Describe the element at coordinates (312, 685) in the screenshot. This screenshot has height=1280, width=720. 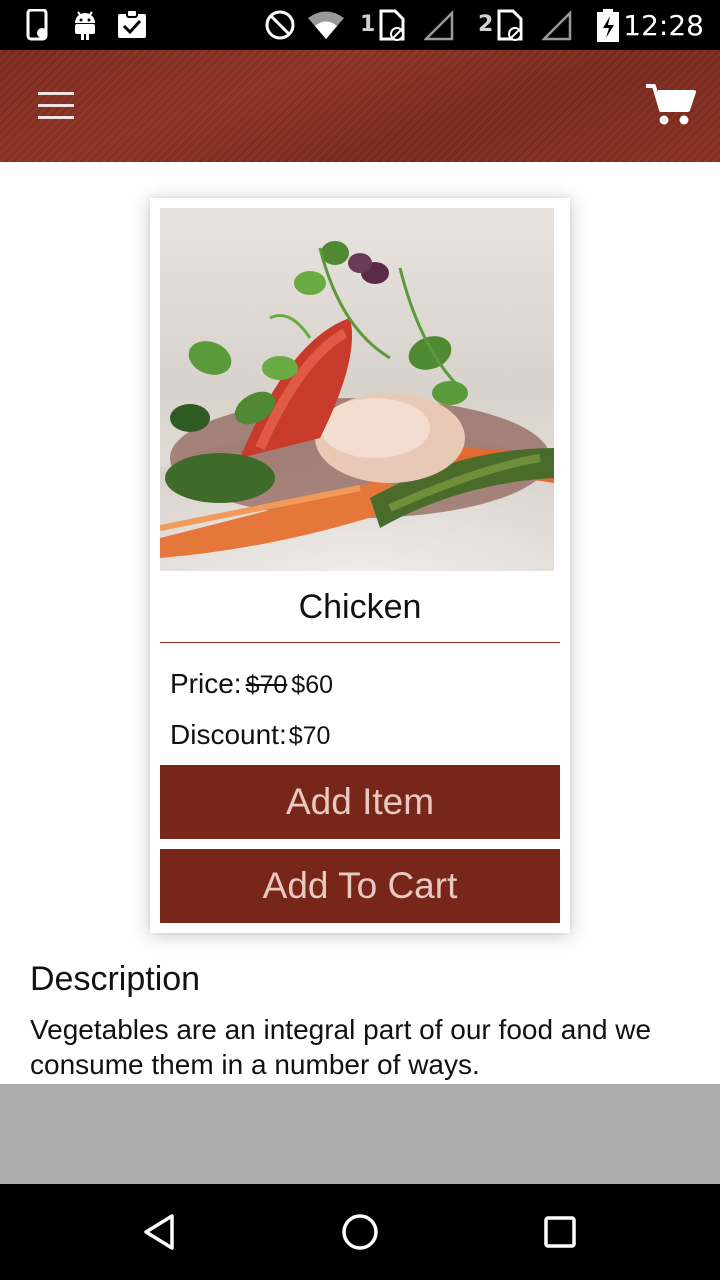
I see `new-price: $60` at that location.